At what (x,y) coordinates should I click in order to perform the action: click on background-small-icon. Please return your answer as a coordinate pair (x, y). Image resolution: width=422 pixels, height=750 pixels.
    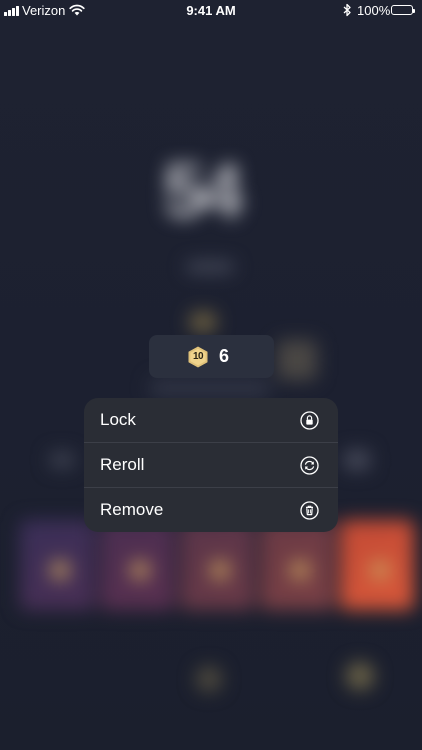
    Looking at the image, I should click on (203, 322).